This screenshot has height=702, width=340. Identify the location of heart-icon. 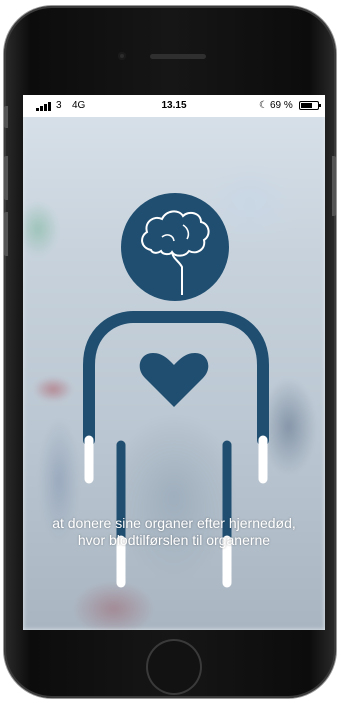
(174, 380).